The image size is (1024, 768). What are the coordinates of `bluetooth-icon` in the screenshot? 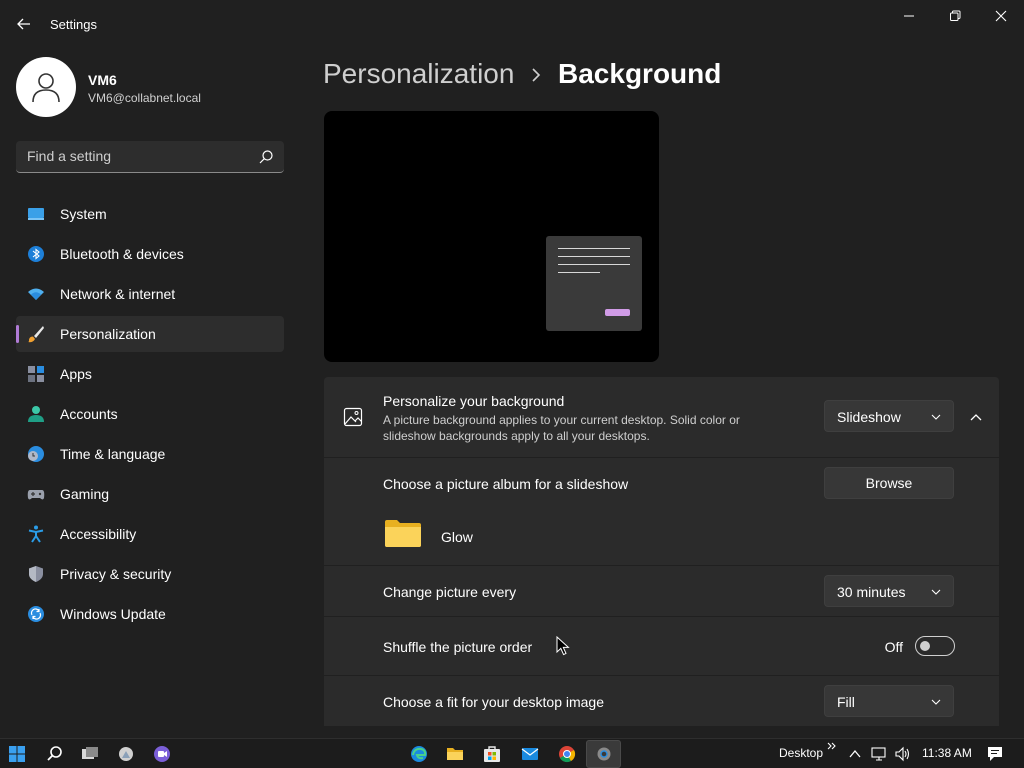 It's located at (36, 254).